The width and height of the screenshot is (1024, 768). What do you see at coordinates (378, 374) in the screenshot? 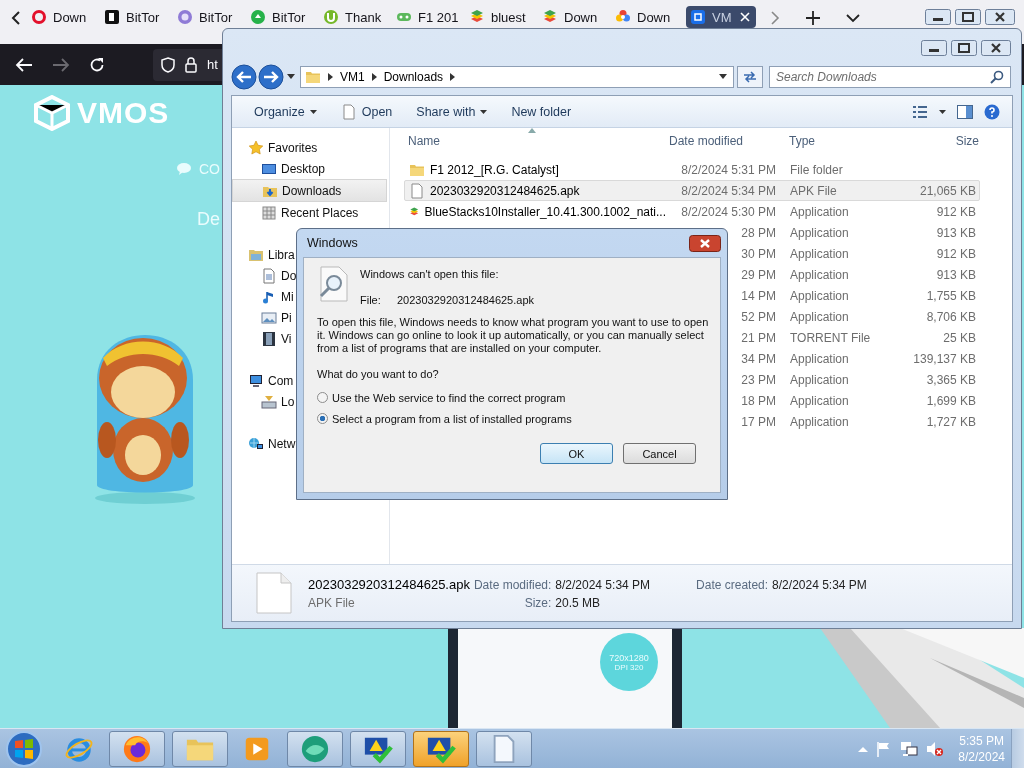
I see `question-text: What do you want to do?` at bounding box center [378, 374].